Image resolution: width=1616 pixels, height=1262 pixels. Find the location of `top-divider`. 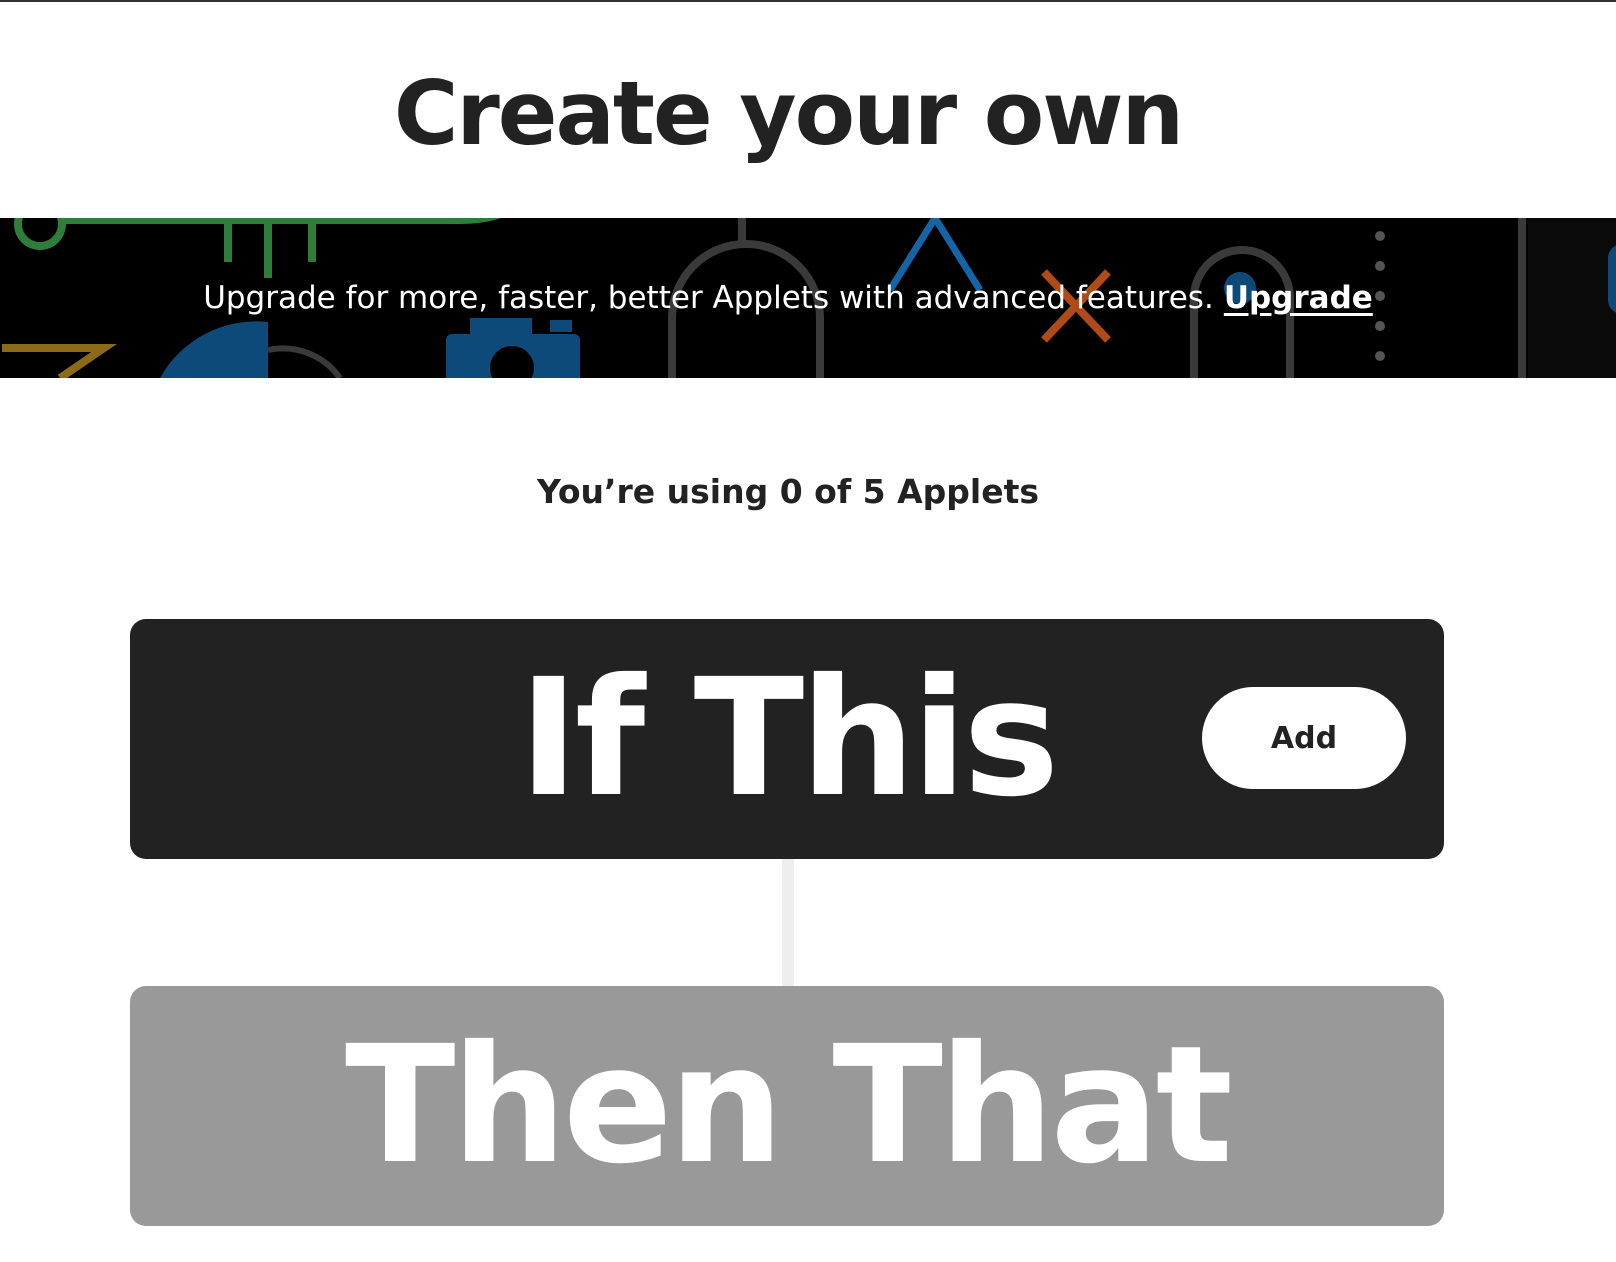

top-divider is located at coordinates (808, 1).